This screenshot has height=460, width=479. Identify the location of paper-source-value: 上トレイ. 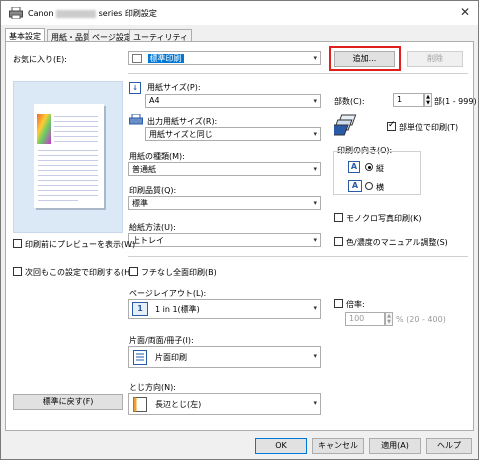
(148, 240).